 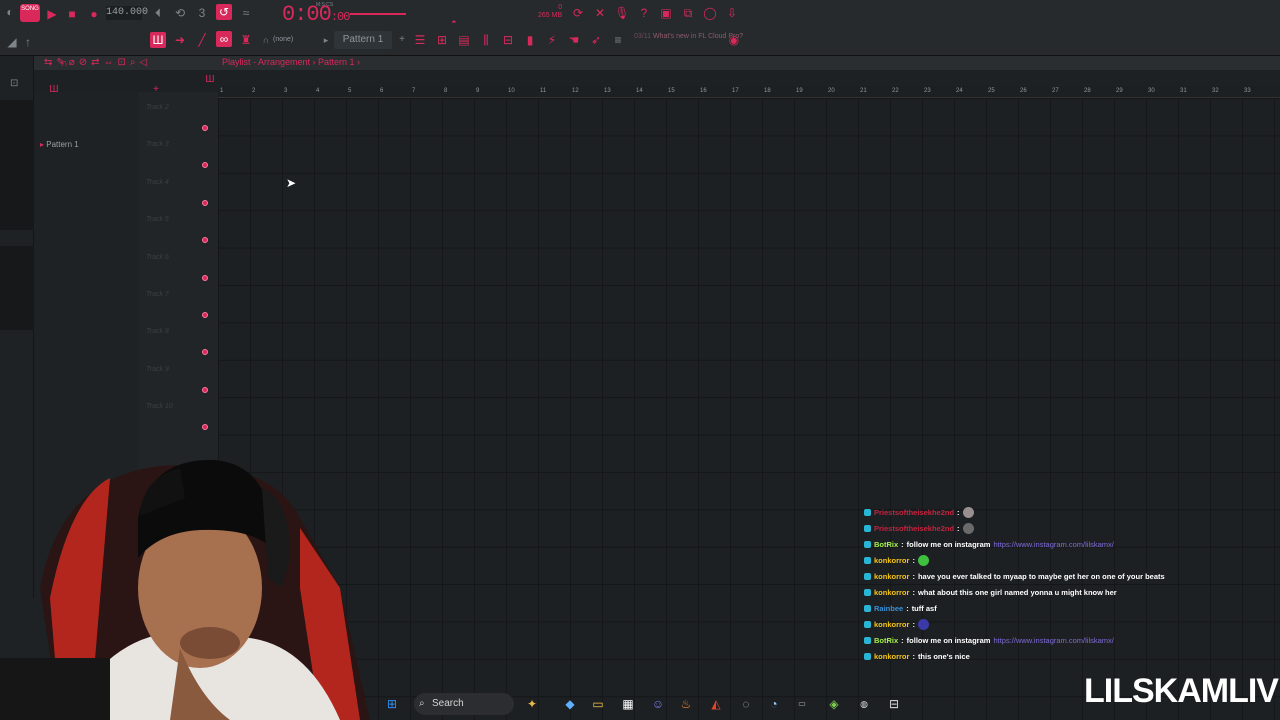 What do you see at coordinates (864, 704) in the screenshot?
I see `app-icon-4: ◍` at bounding box center [864, 704].